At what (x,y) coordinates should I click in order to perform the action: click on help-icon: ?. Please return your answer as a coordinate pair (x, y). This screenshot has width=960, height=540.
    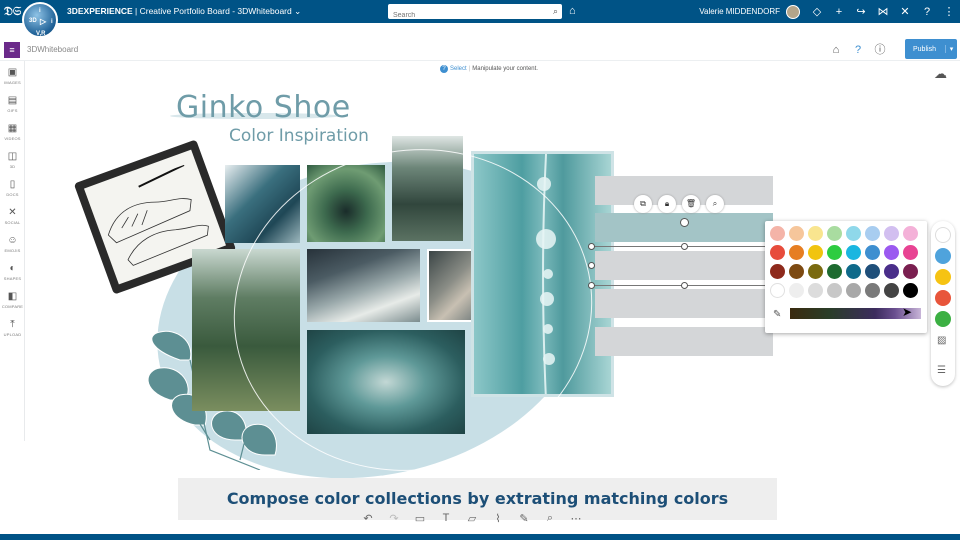
    Looking at the image, I should click on (927, 12).